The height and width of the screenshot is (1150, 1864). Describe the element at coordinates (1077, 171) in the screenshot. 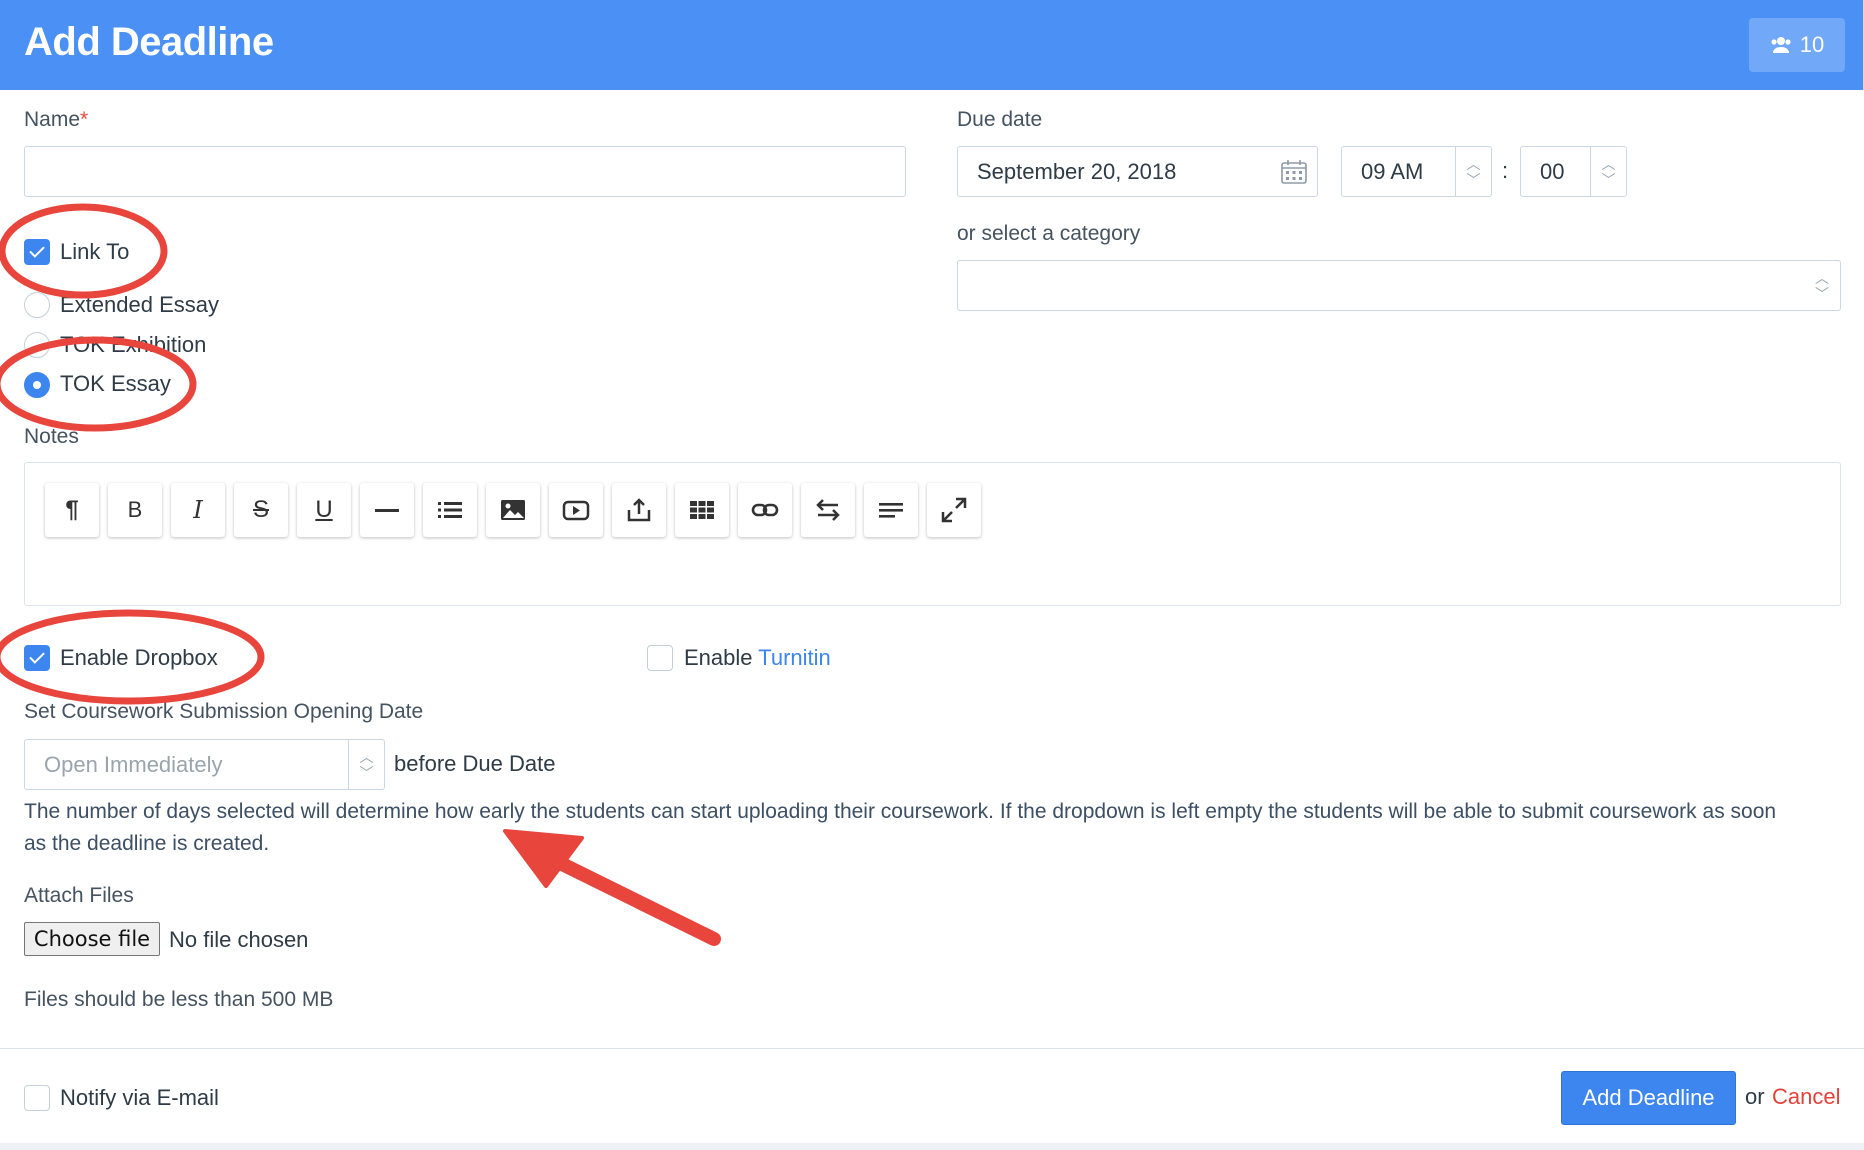

I see `due-date-value: September 20, 2018` at that location.